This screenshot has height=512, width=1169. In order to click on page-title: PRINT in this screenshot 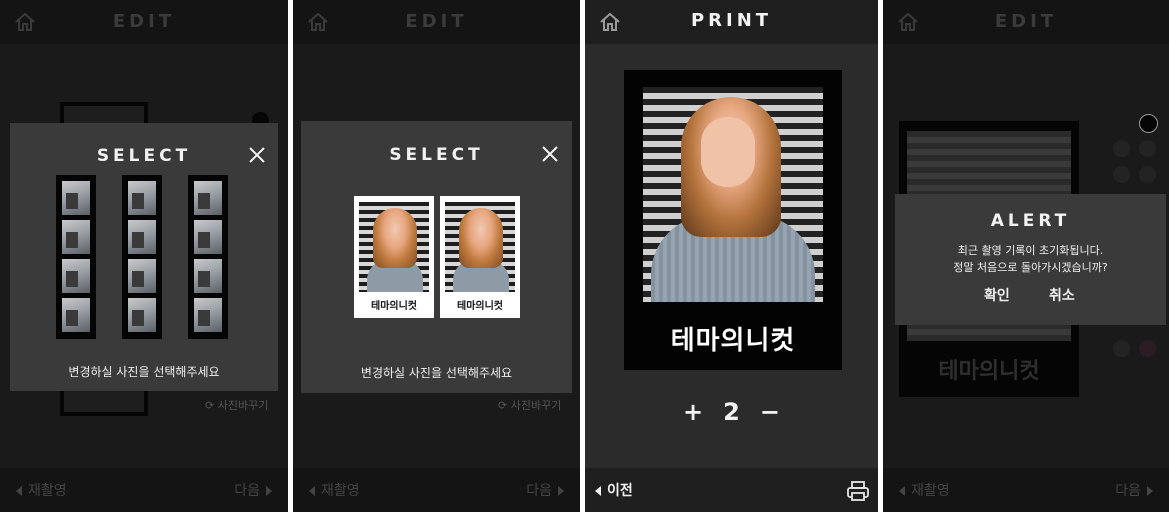, I will do `click(731, 20)`.